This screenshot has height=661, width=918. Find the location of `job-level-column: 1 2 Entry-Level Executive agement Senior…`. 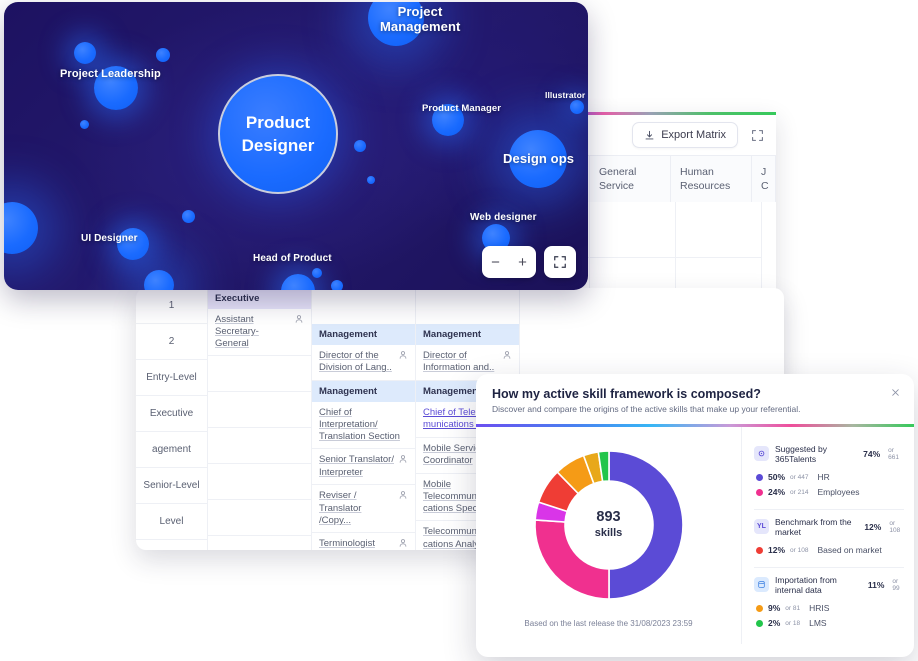

job-level-column: 1 2 Entry-Level Executive agement Senior… is located at coordinates (172, 419).